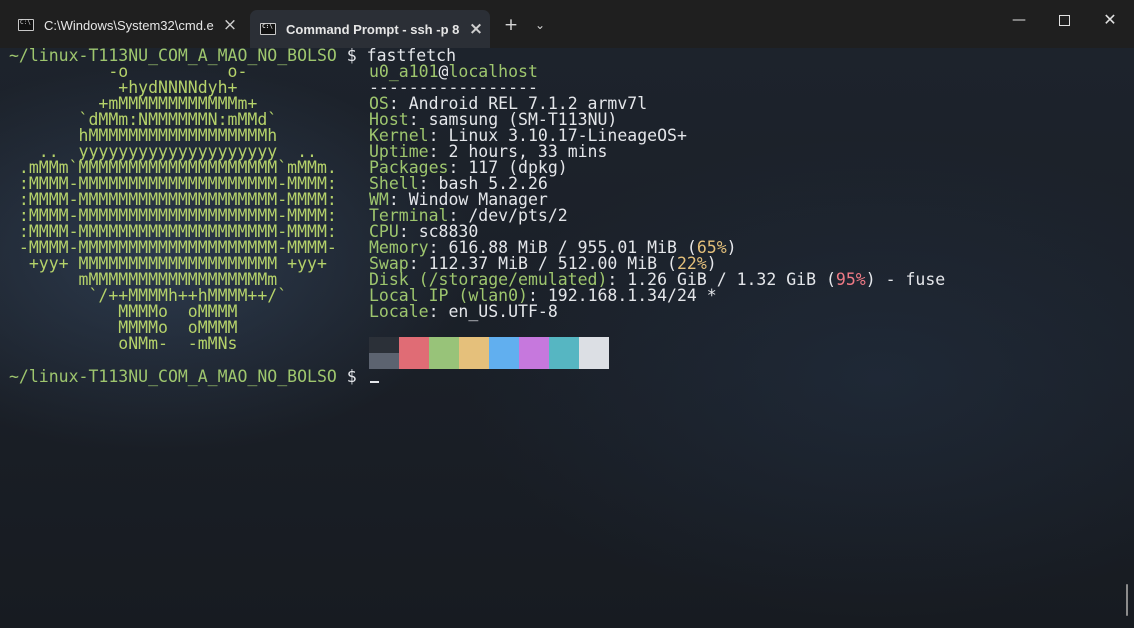 This screenshot has height=628, width=1134. What do you see at coordinates (1110, 20) in the screenshot?
I see `window-close-button: ✕` at bounding box center [1110, 20].